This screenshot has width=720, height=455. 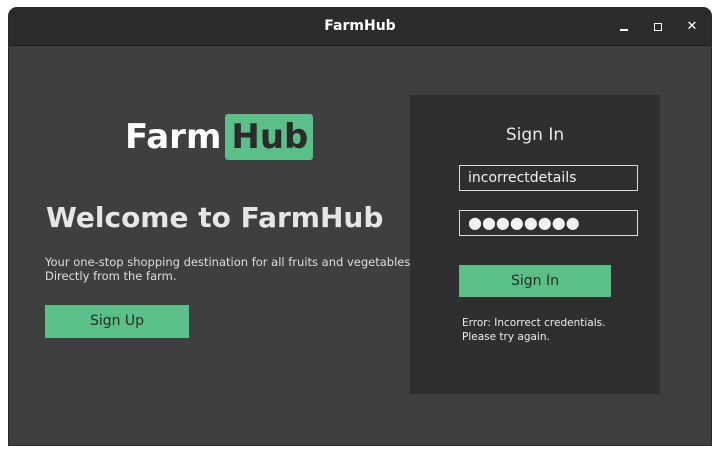 What do you see at coordinates (215, 217) in the screenshot?
I see `welcome-heading: Welcome to FarmHub` at bounding box center [215, 217].